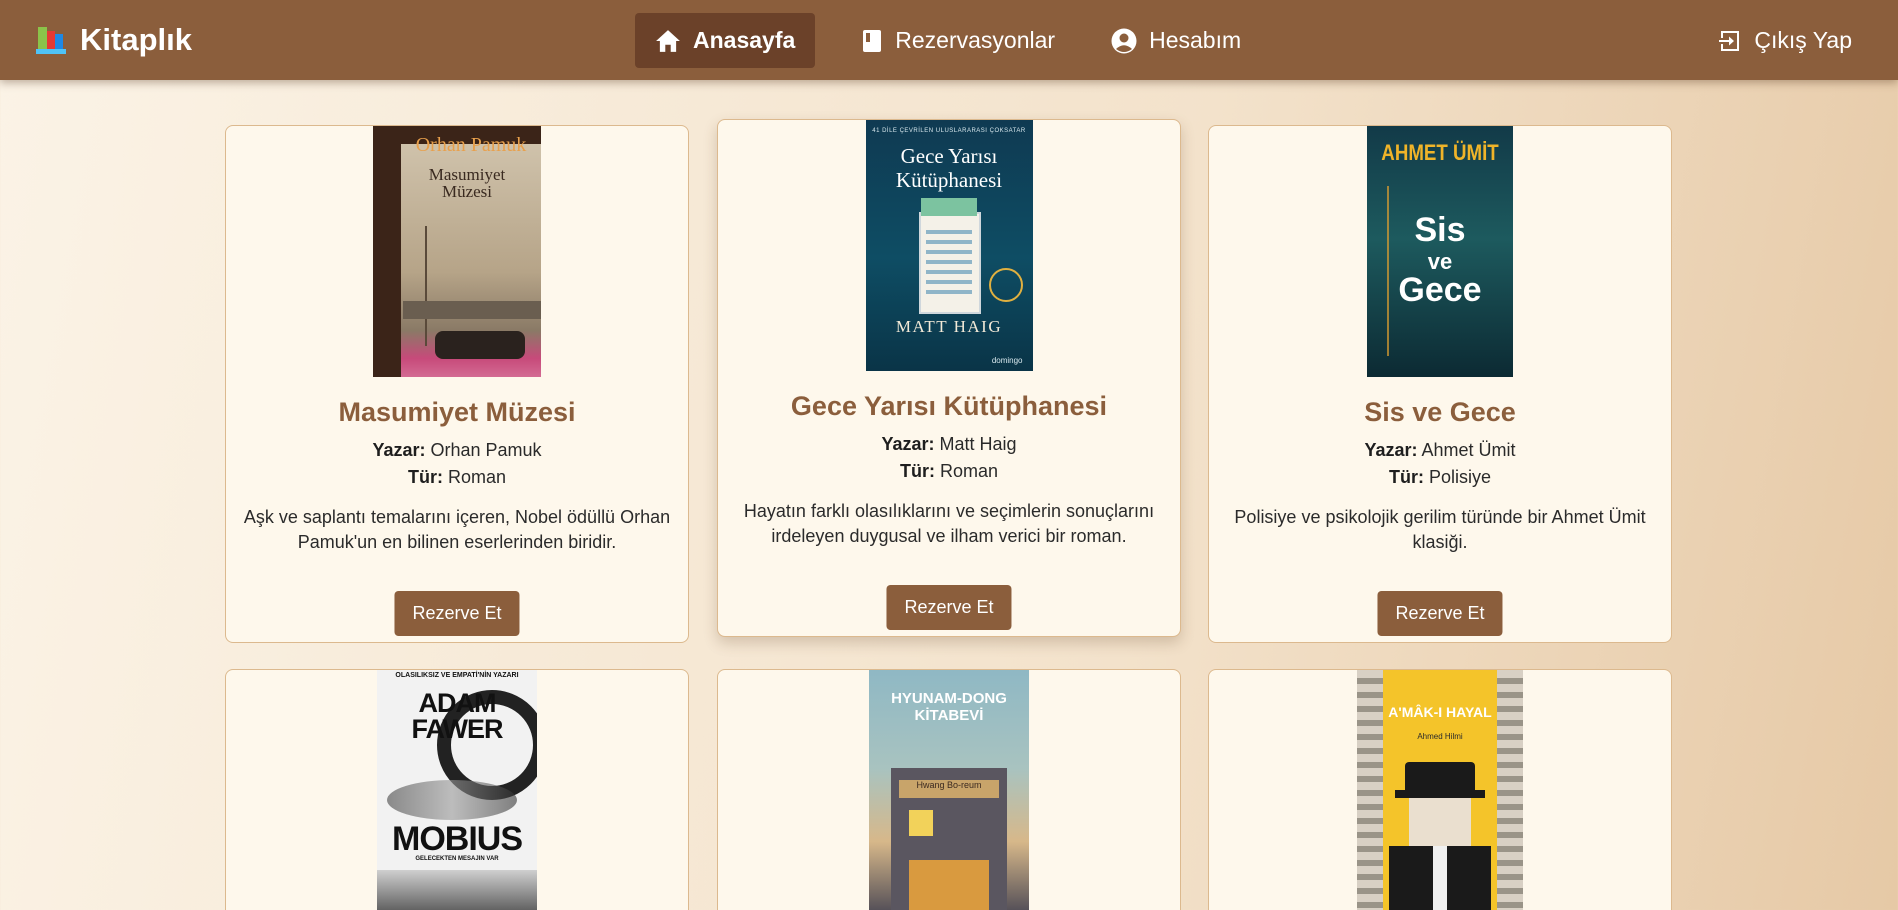 The width and height of the screenshot is (1898, 910). What do you see at coordinates (1440, 412) in the screenshot?
I see `book-title: Sis ve Gece` at bounding box center [1440, 412].